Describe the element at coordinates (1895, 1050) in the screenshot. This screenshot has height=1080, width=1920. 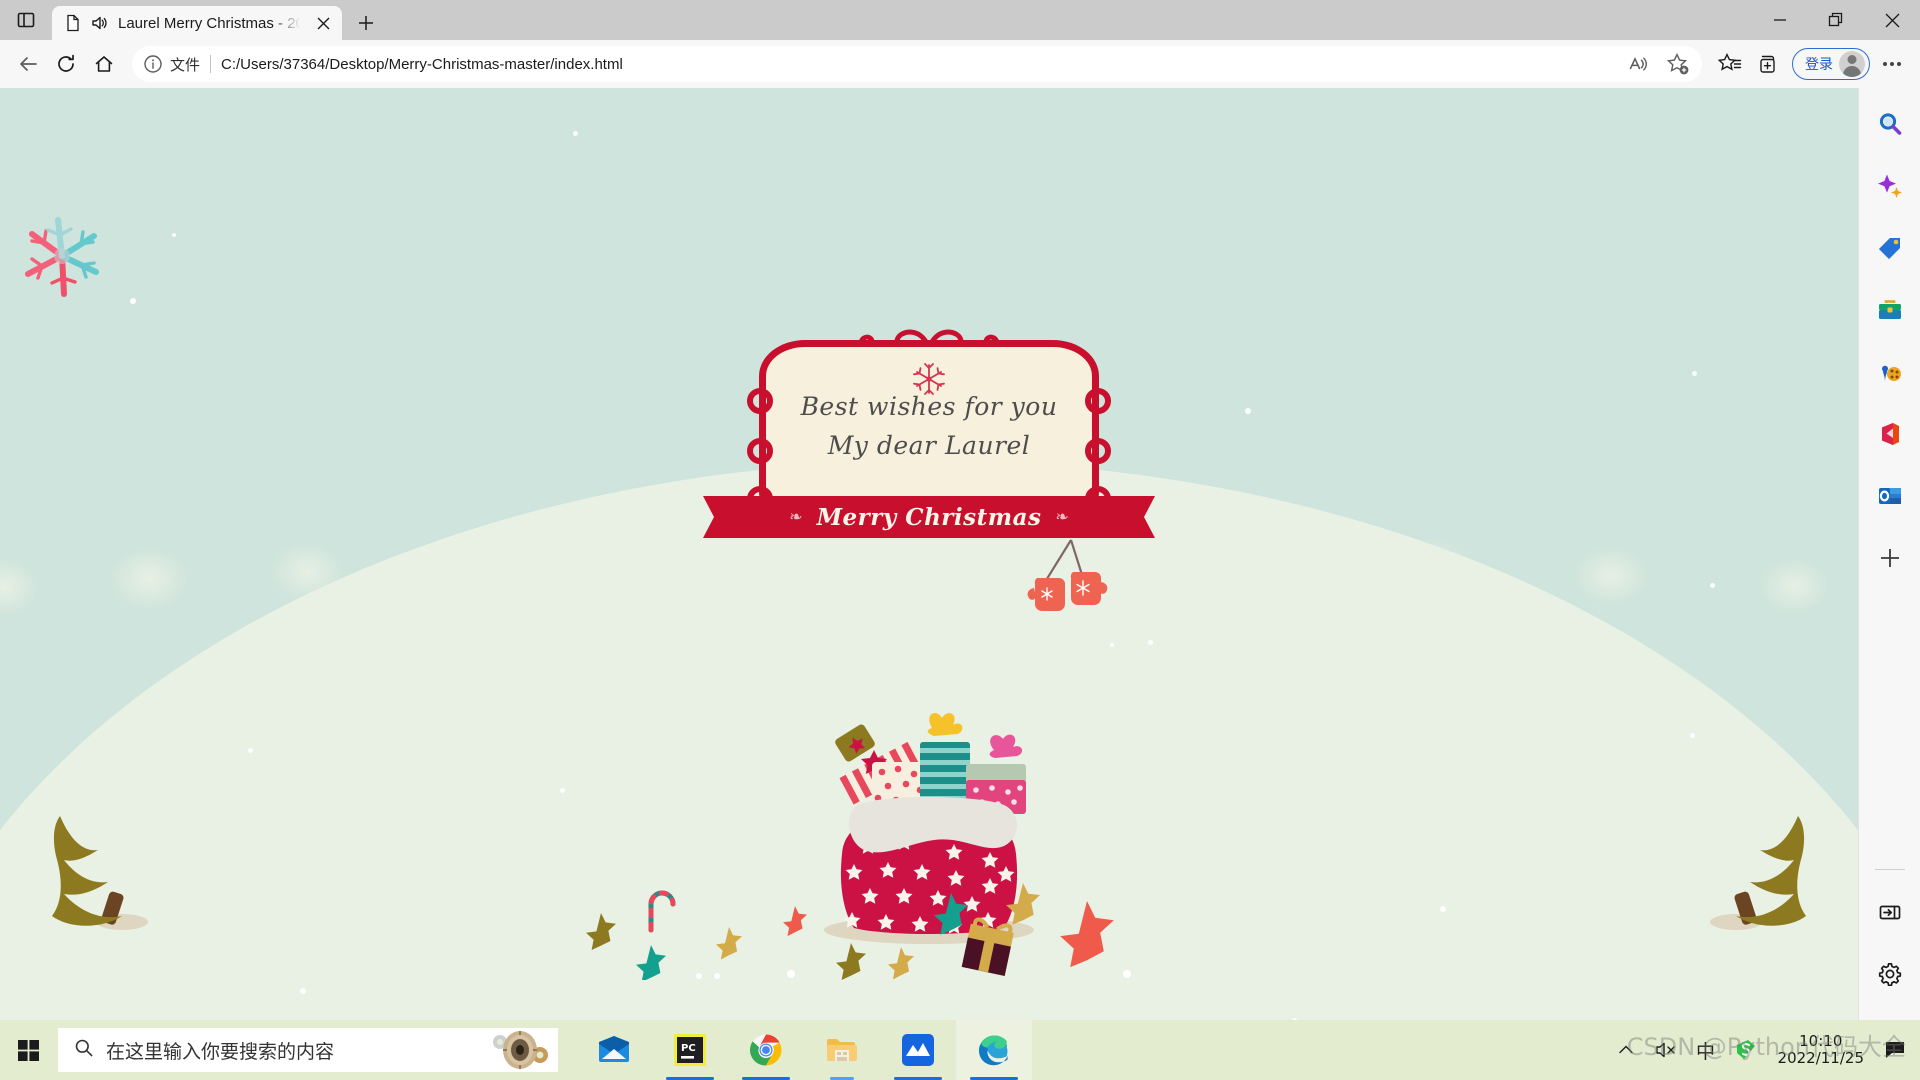
I see `action-center-icon` at that location.